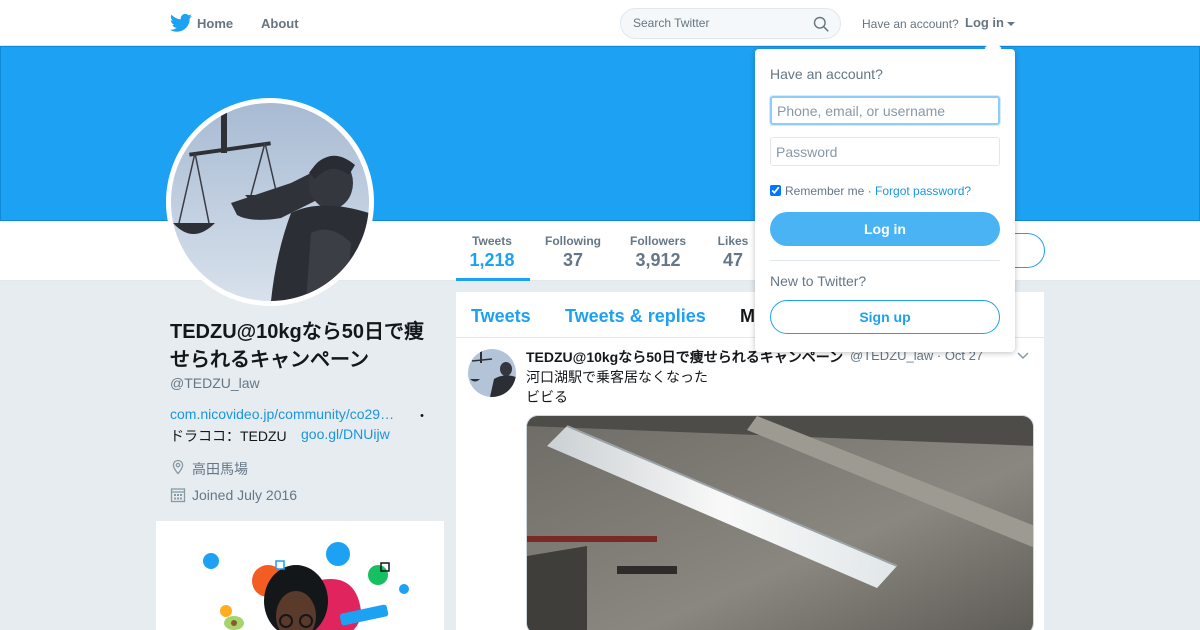  Describe the element at coordinates (181, 23) in the screenshot. I see `twitter-bird-icon` at that location.